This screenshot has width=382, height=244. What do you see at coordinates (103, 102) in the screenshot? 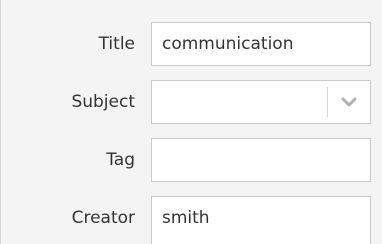
I see `subject-label: Subject` at bounding box center [103, 102].